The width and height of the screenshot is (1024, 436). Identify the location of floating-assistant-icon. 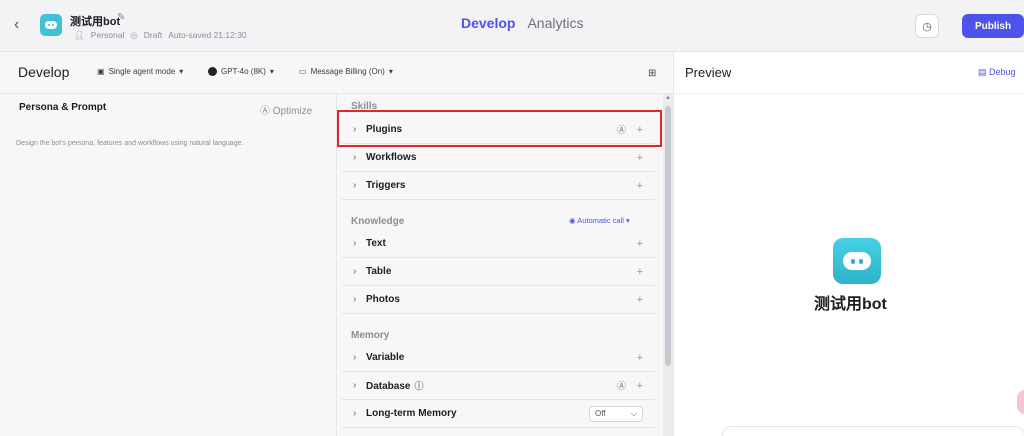
(1020, 402).